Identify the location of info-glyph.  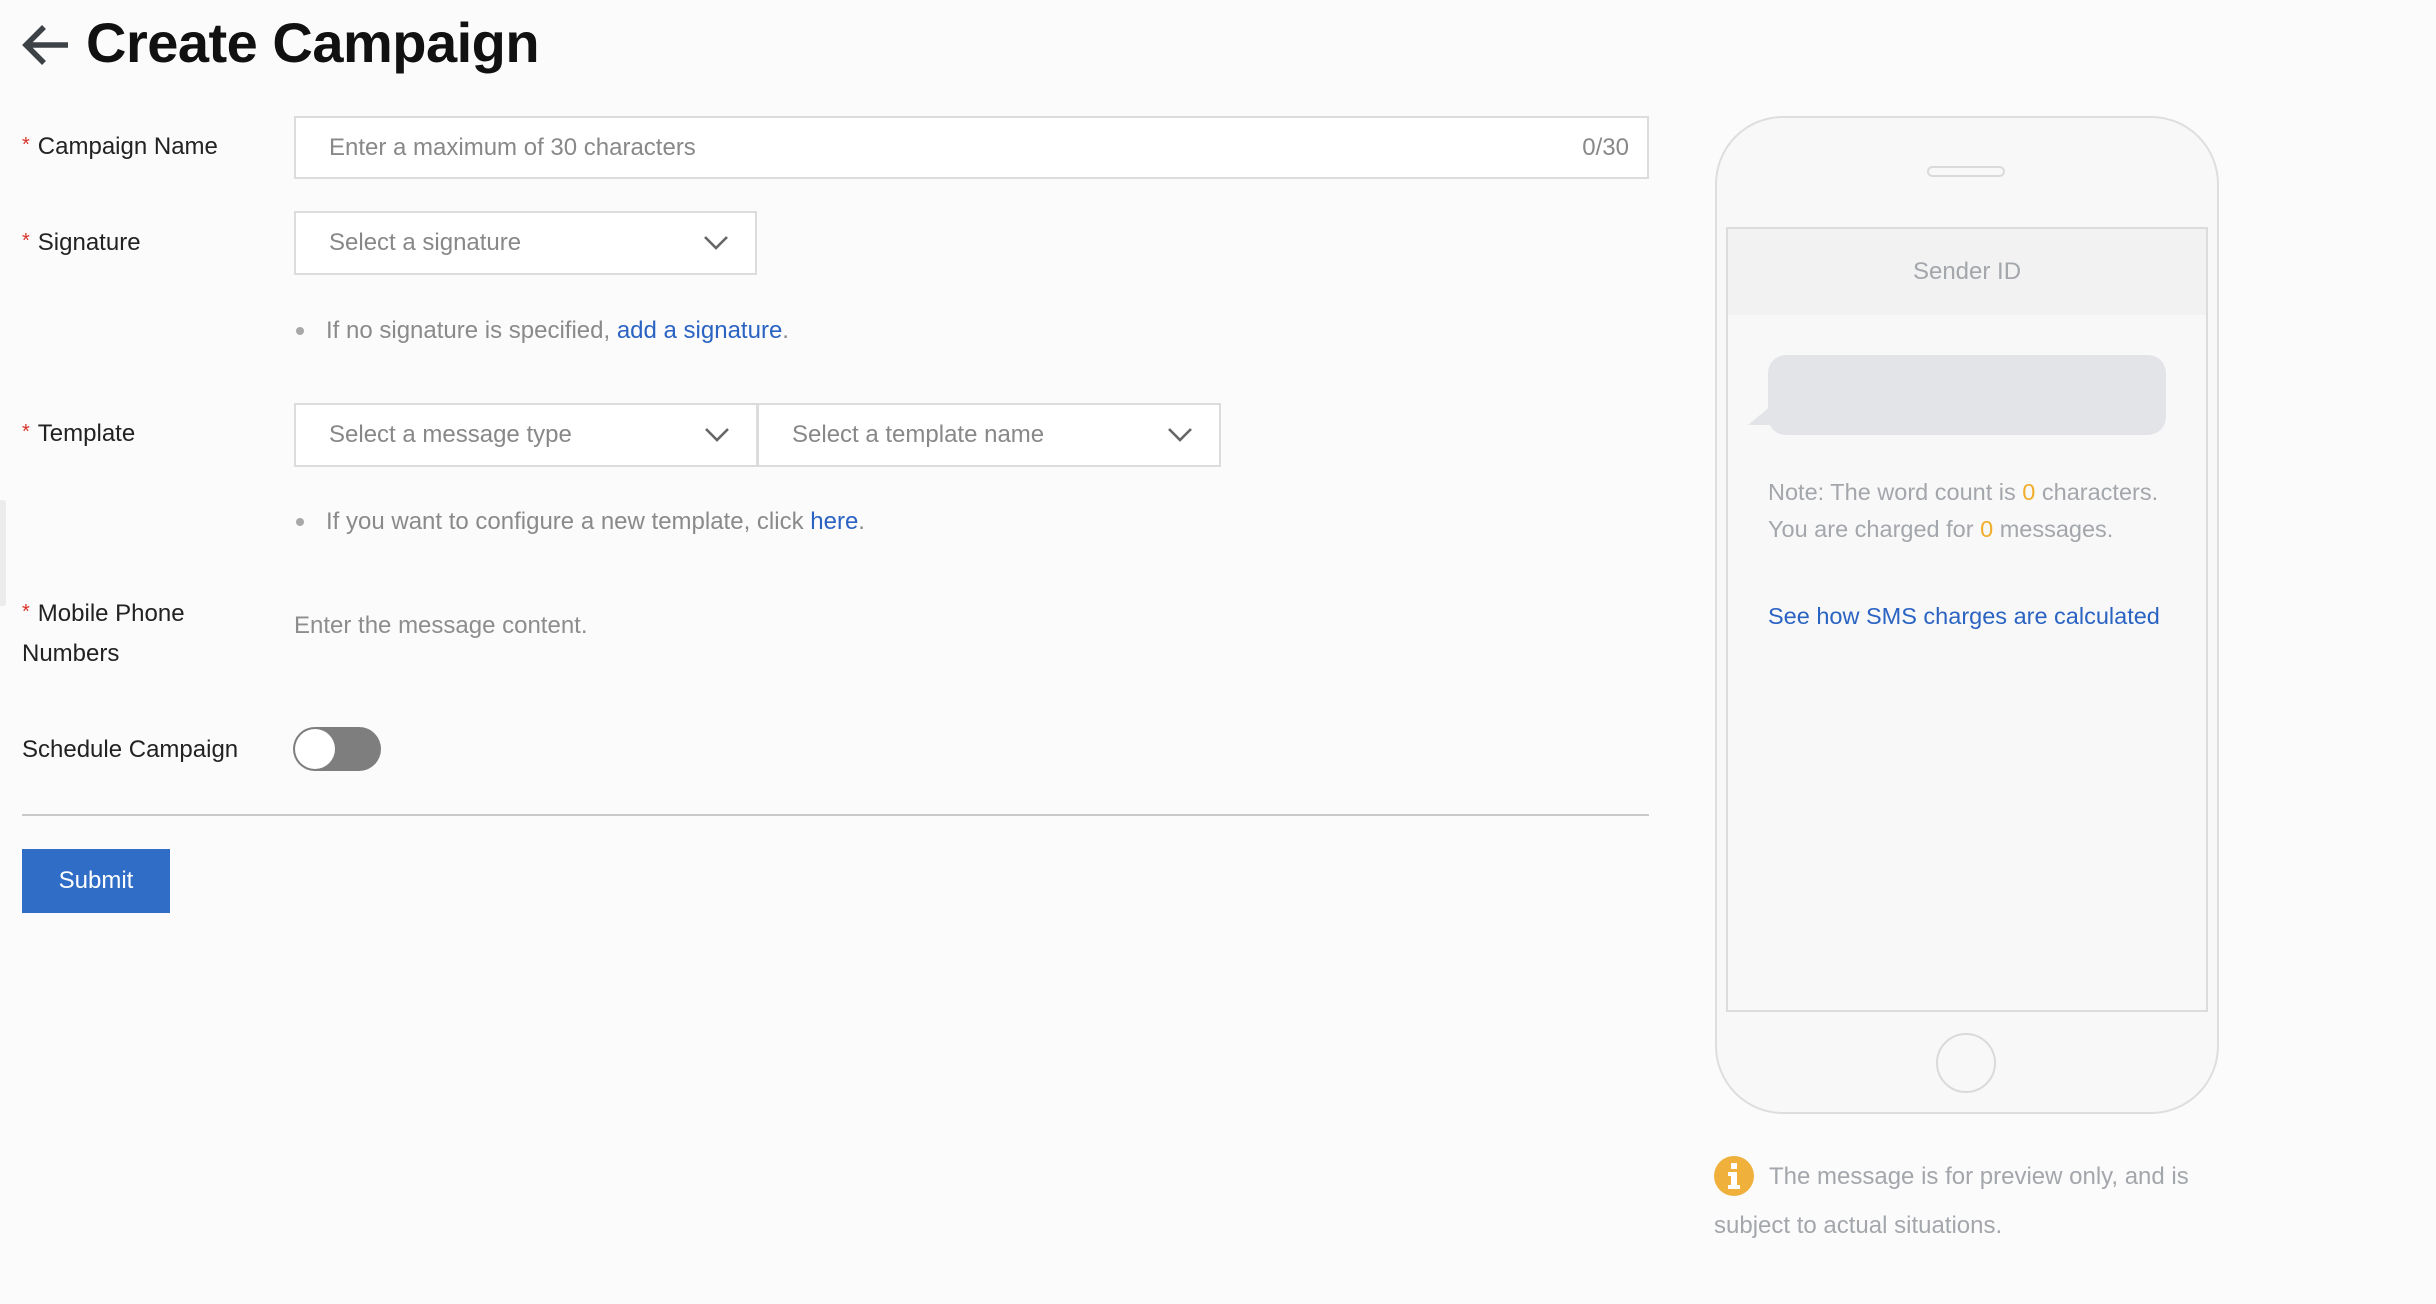
(1734, 1176).